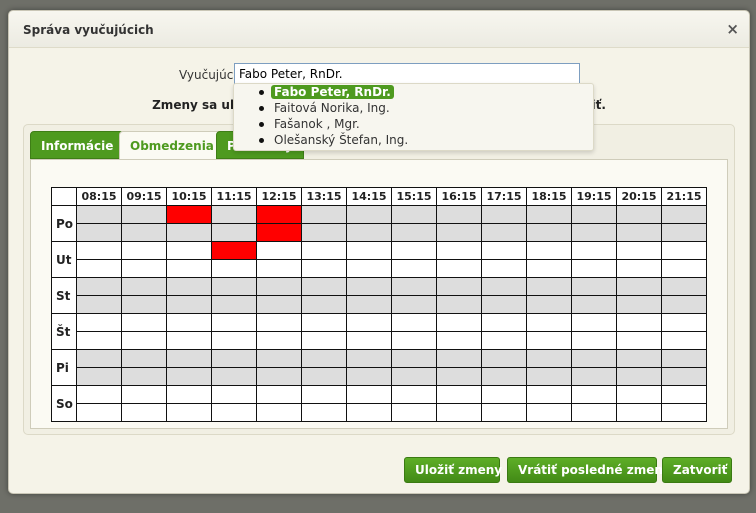  Describe the element at coordinates (407, 74) in the screenshot. I see `teacher-input` at that location.